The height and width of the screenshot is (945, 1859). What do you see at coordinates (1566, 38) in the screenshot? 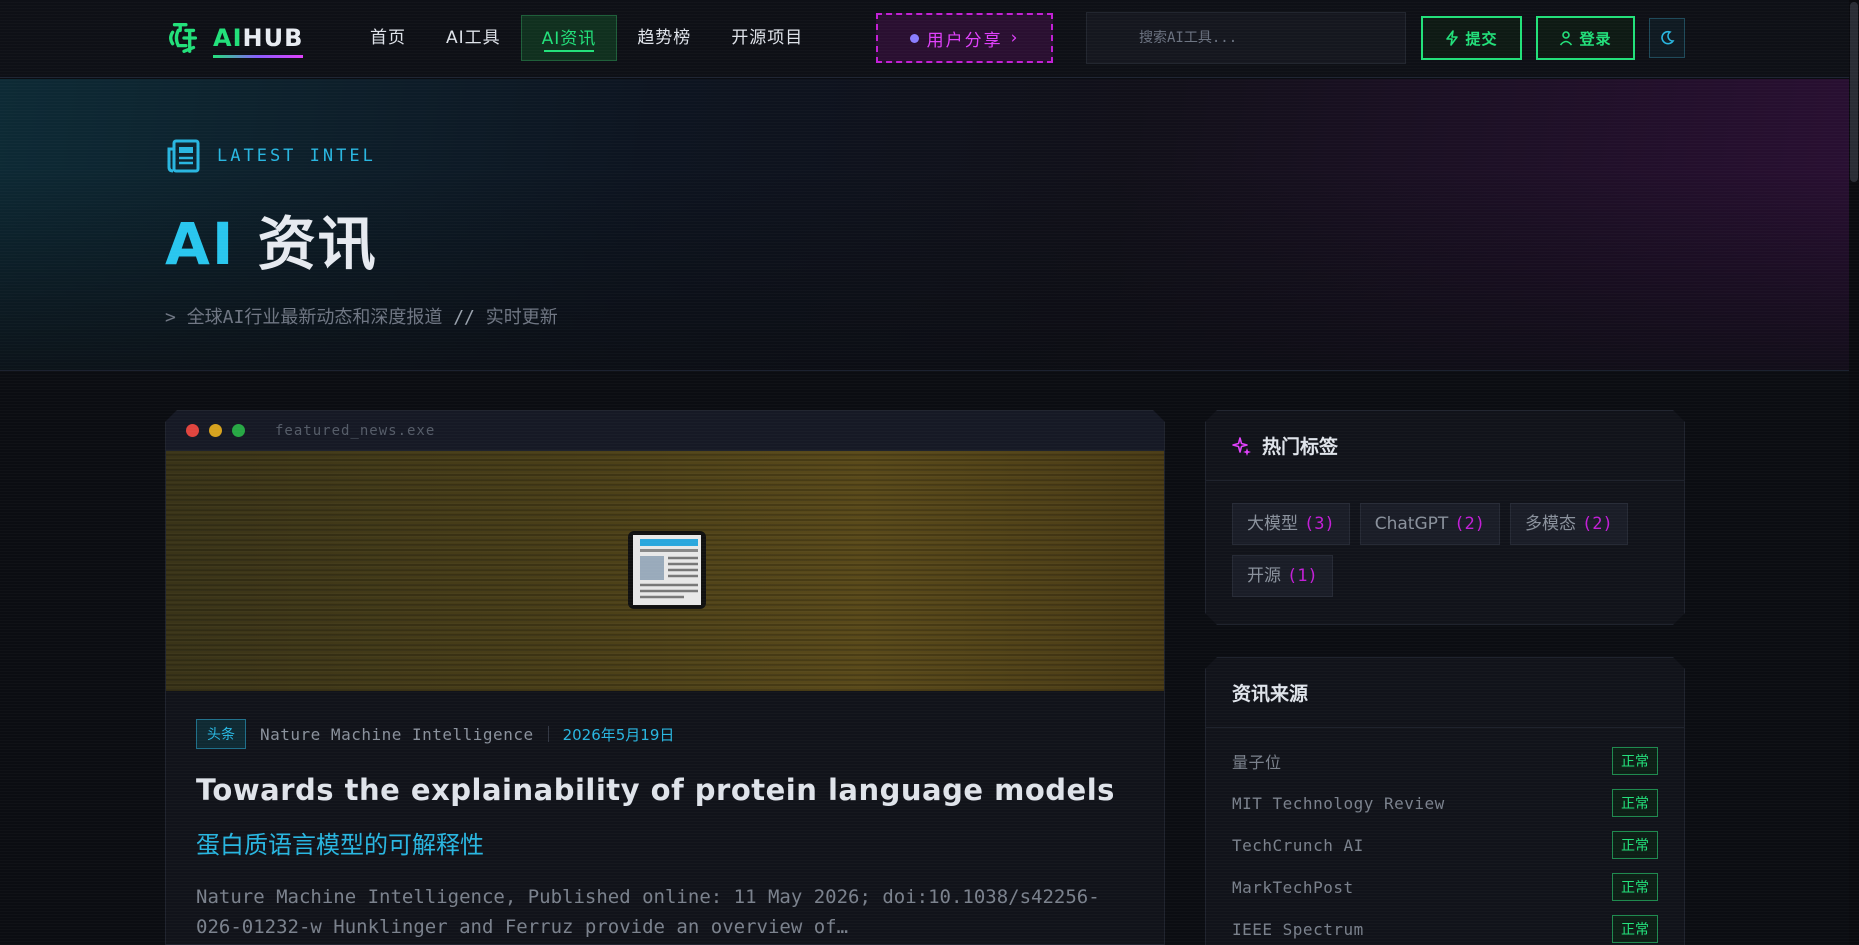
I see `user-icon` at bounding box center [1566, 38].